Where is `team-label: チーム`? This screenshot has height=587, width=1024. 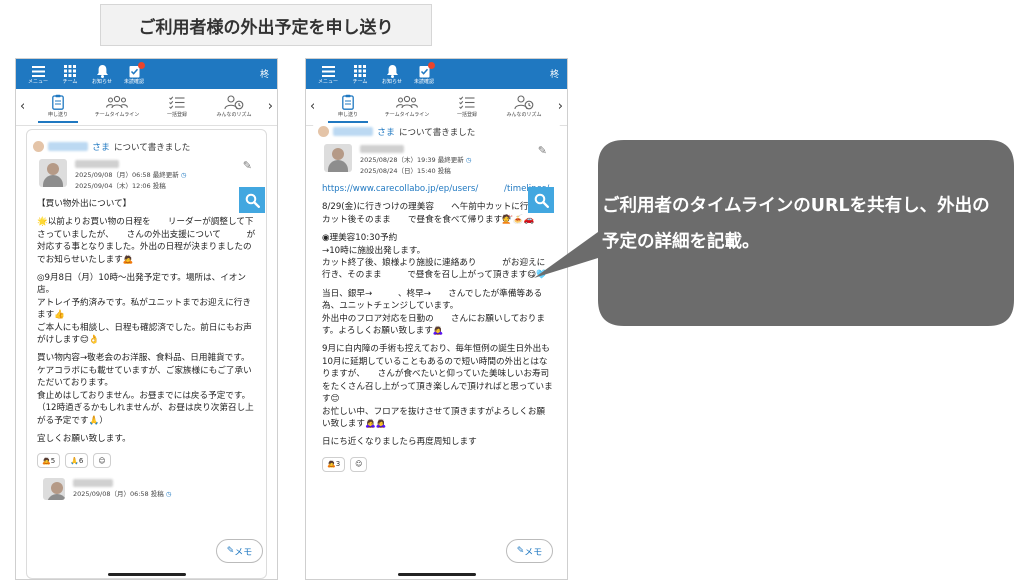 team-label: チーム is located at coordinates (360, 82).